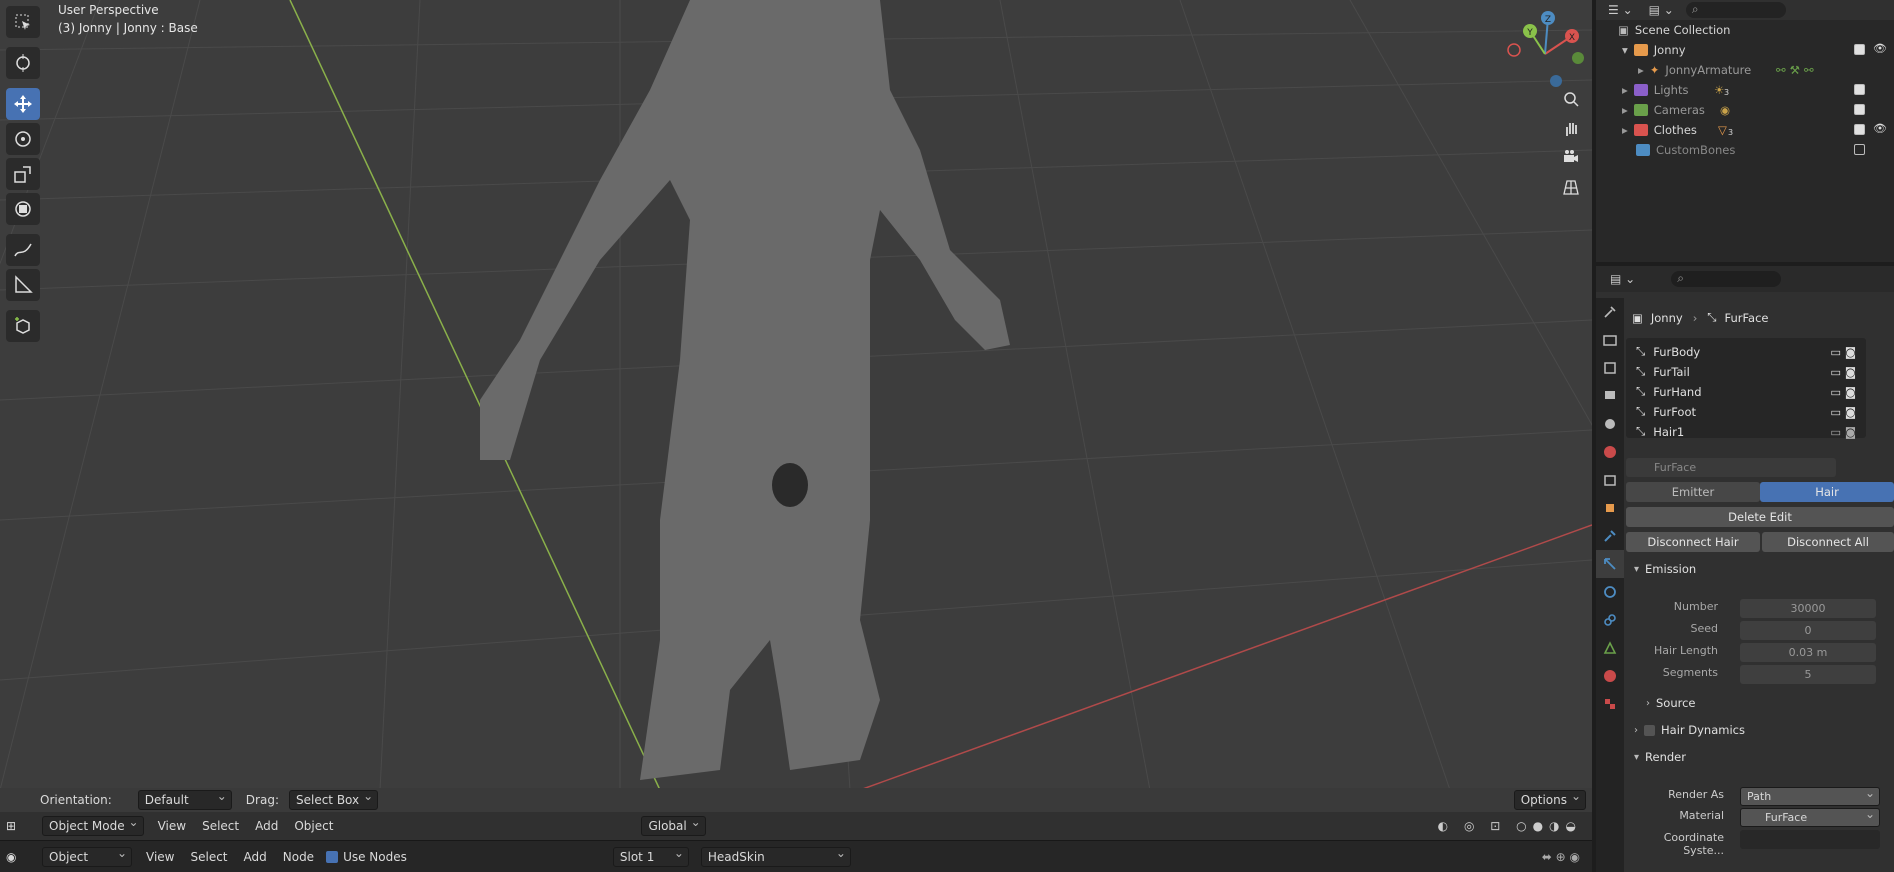  I want to click on tab-world, so click(1610, 452).